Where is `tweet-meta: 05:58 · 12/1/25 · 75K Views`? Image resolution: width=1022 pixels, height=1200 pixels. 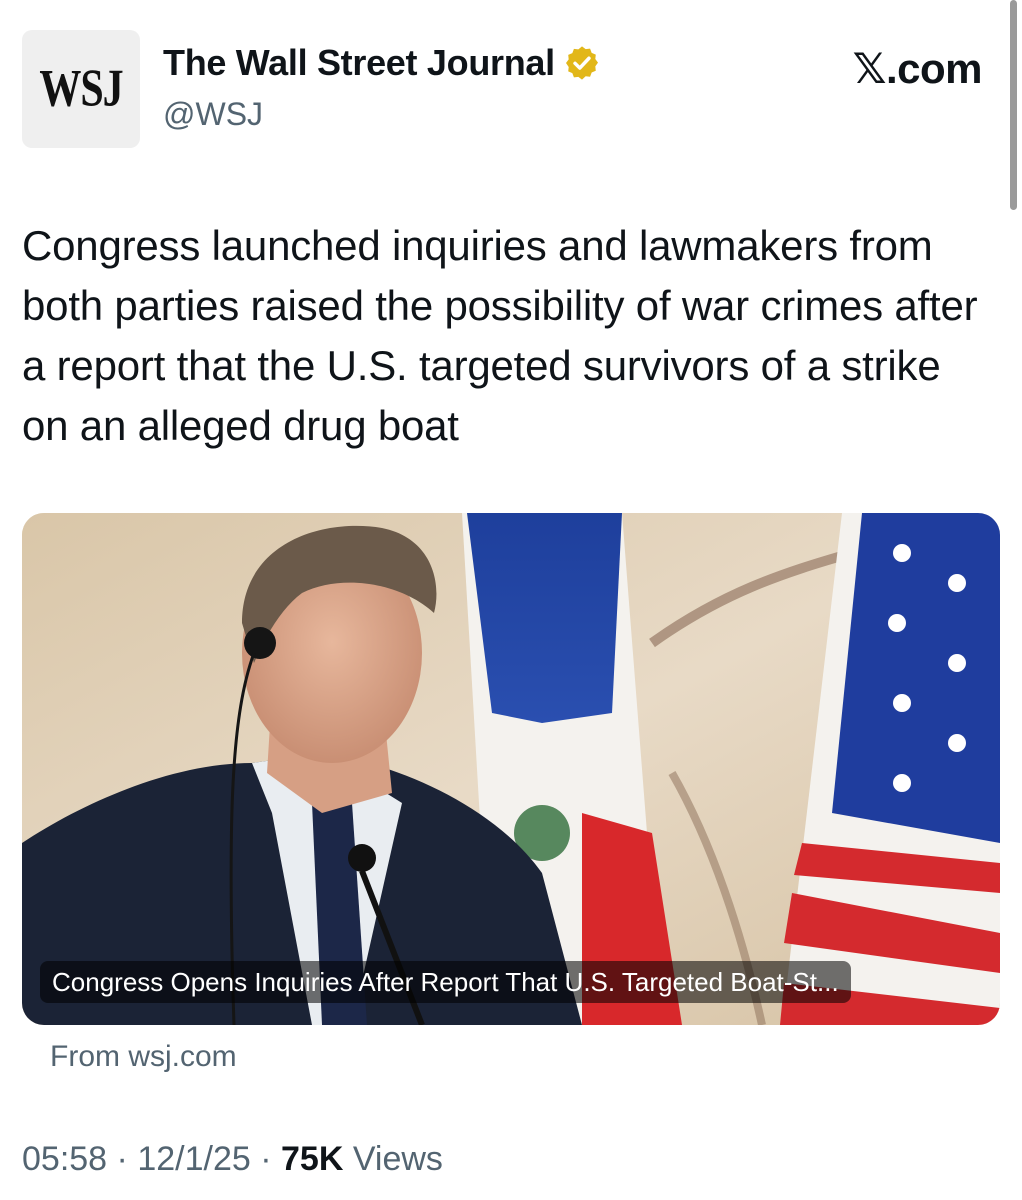 tweet-meta: 05:58 · 12/1/25 · 75K Views is located at coordinates (232, 1159).